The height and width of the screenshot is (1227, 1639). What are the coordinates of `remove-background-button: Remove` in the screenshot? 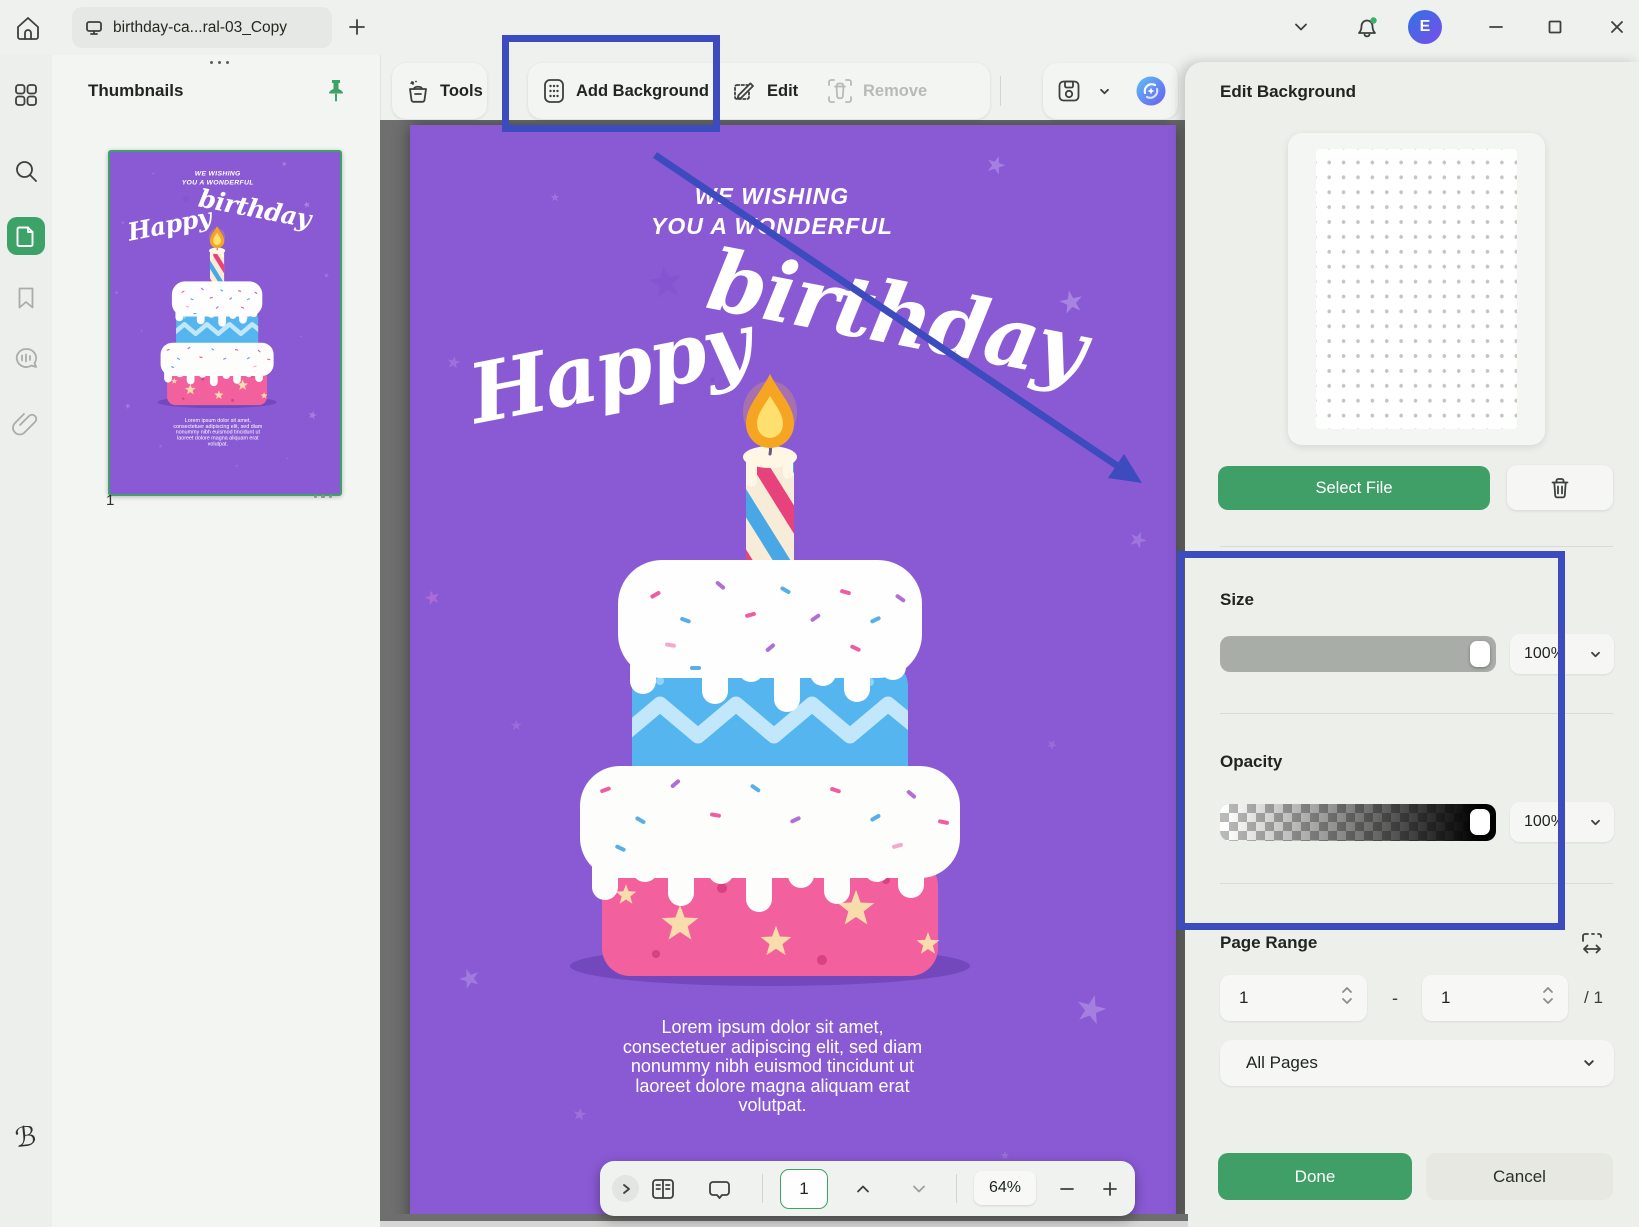 It's located at (891, 91).